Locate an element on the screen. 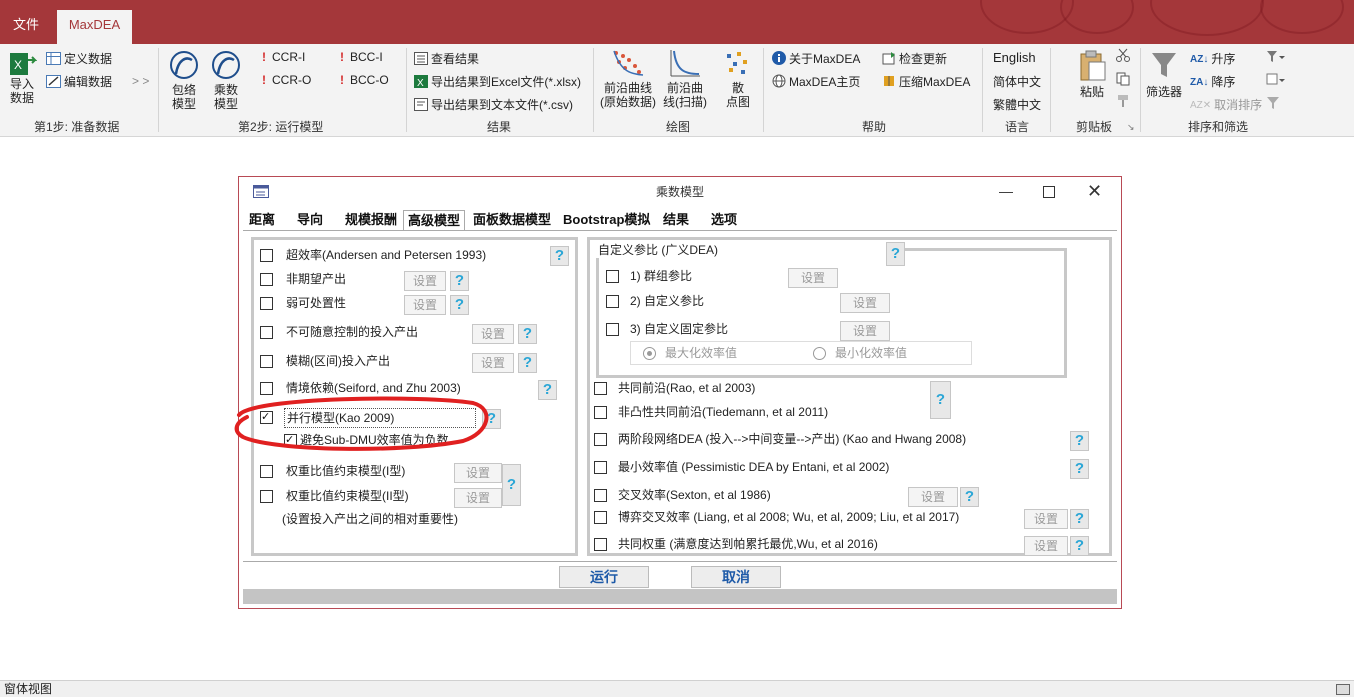 Image resolution: width=1354 pixels, height=697 pixels. fixed-reference-checkbox is located at coordinates (612, 329).